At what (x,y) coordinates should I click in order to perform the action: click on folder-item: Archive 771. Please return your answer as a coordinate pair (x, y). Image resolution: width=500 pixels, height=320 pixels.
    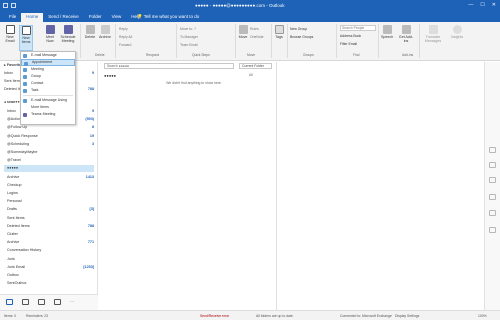
    Looking at the image, I should click on (49, 242).